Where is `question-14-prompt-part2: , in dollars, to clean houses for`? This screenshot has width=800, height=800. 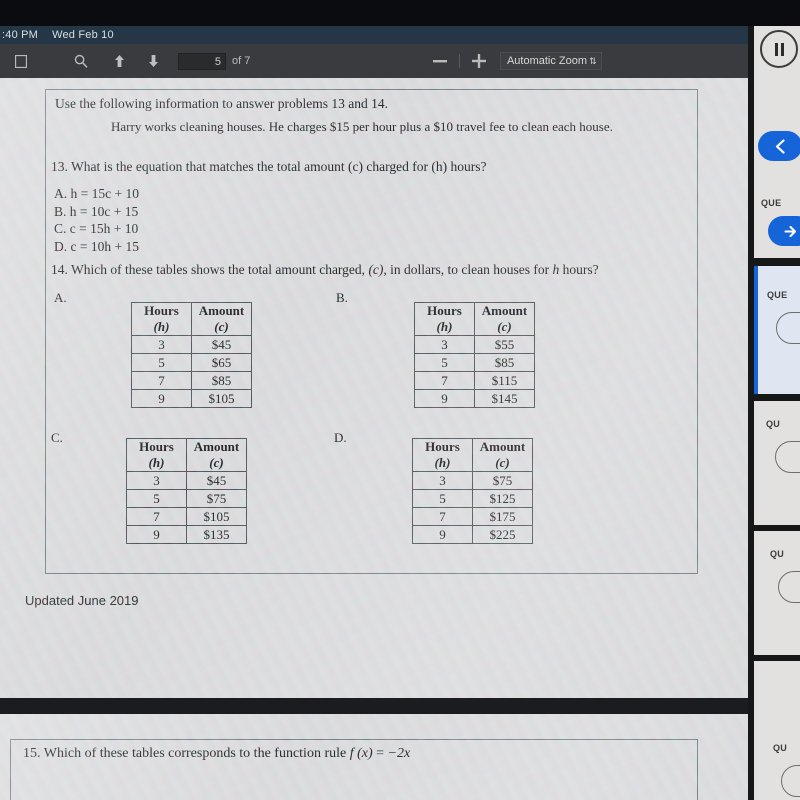 question-14-prompt-part2: , in dollars, to clean houses for is located at coordinates (466, 269).